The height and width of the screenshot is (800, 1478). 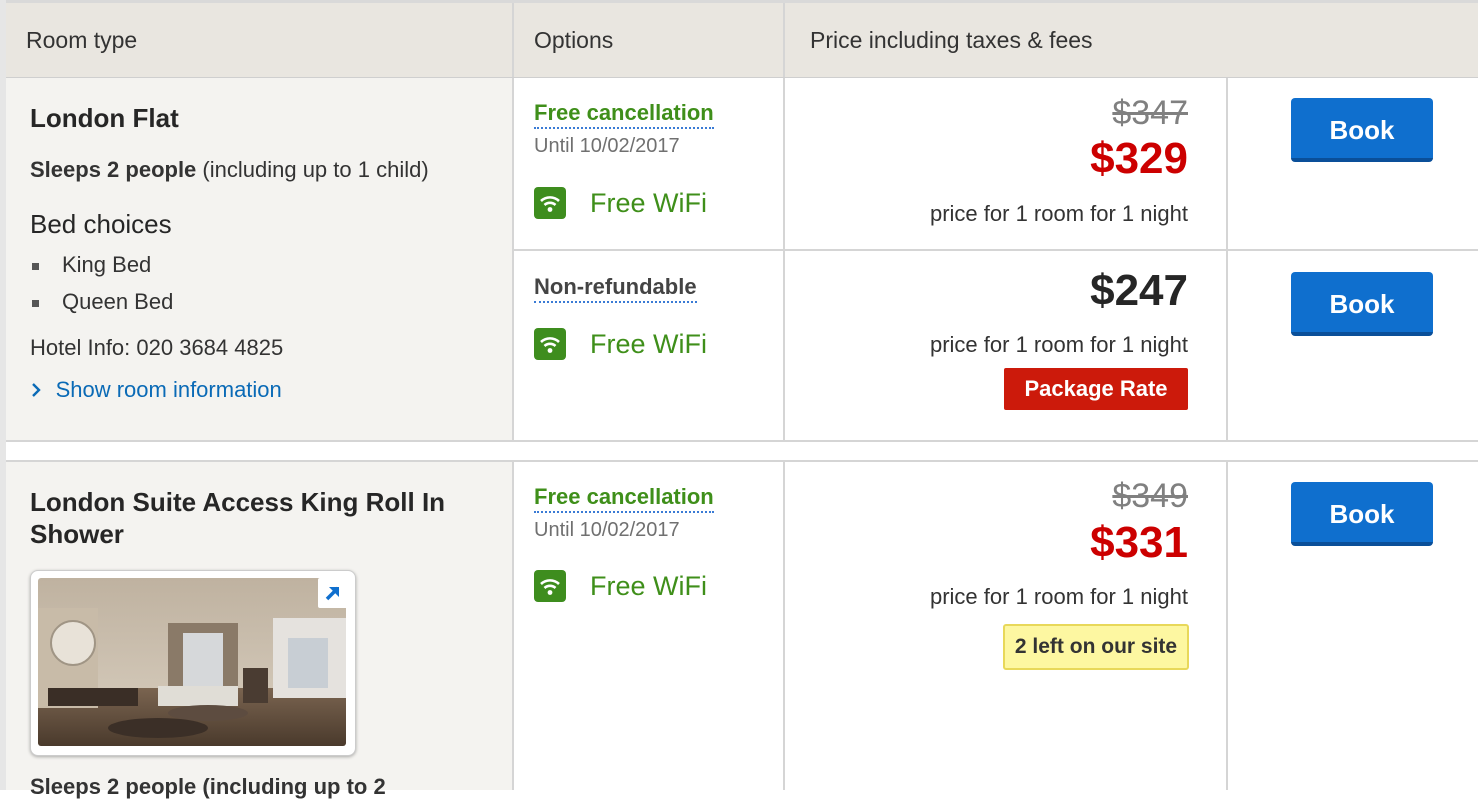 What do you see at coordinates (39, 391) in the screenshot?
I see `chevron-right-icon` at bounding box center [39, 391].